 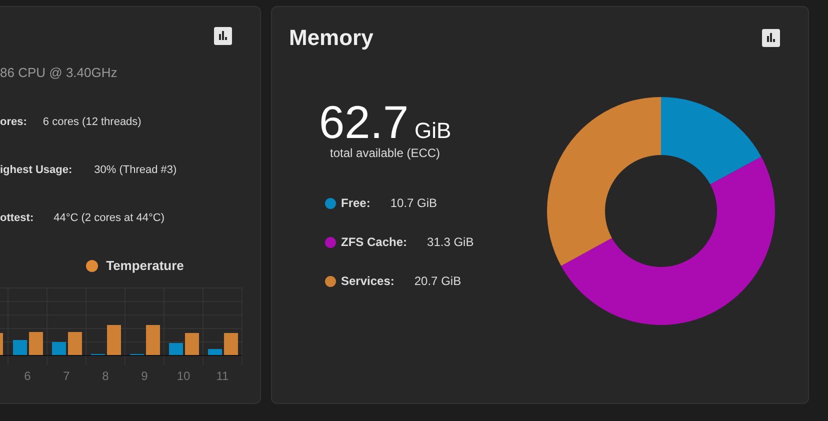 What do you see at coordinates (385, 153) in the screenshot?
I see `total-caption: total available (ECC)` at bounding box center [385, 153].